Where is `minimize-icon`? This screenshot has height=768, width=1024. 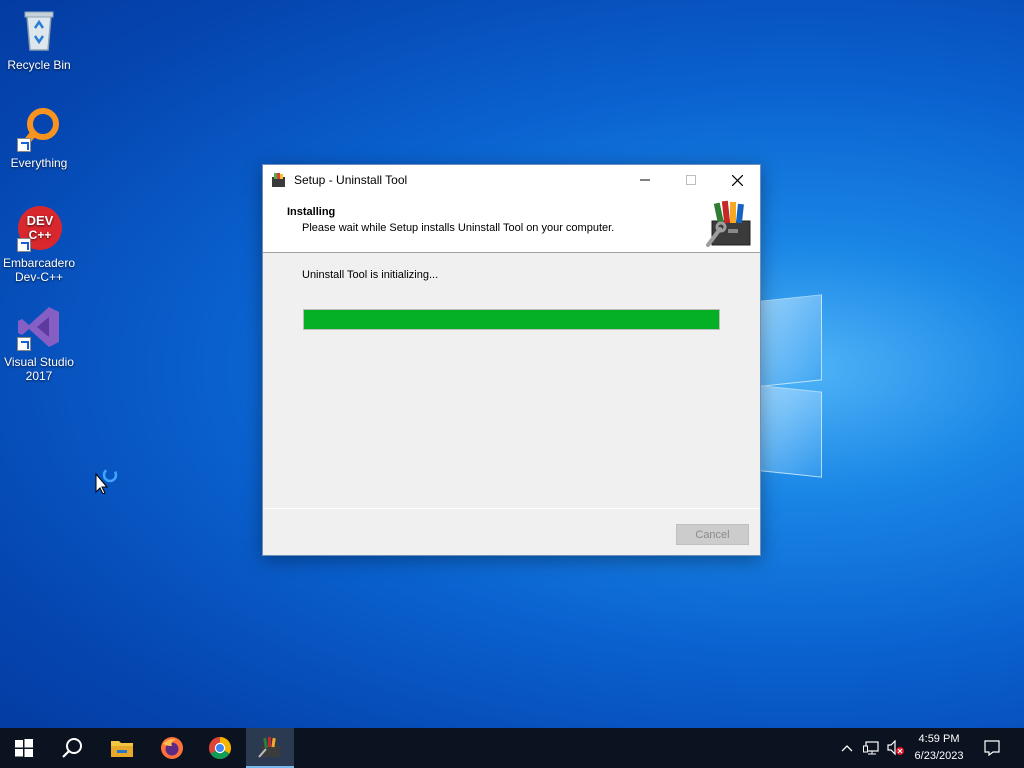 minimize-icon is located at coordinates (645, 180).